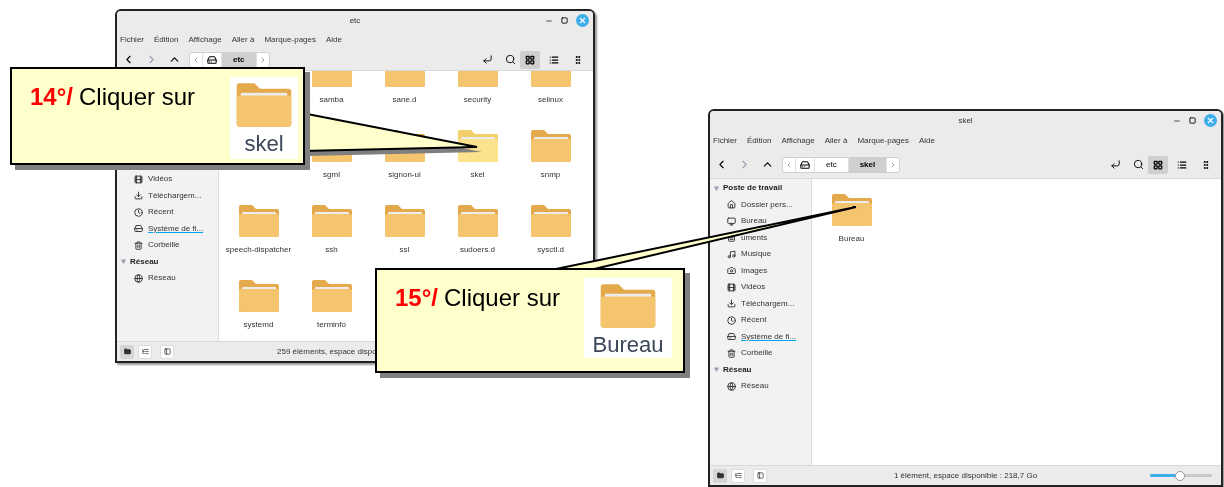  Describe the element at coordinates (582, 20) in the screenshot. I see `close-icon` at that location.